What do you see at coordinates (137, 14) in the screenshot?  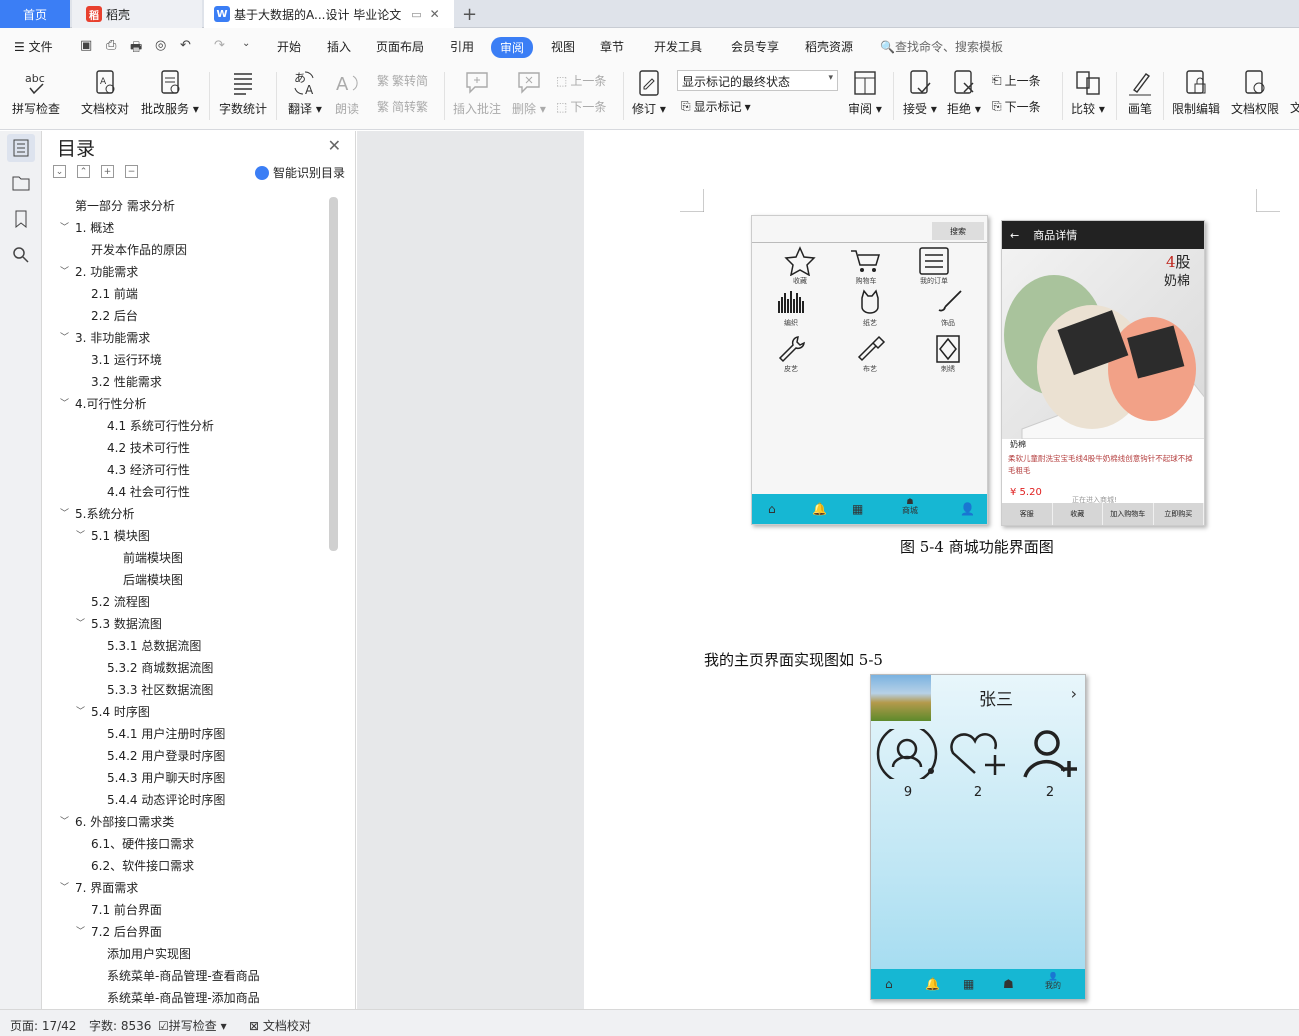 I see `tab-docer: 稻 稻壳` at bounding box center [137, 14].